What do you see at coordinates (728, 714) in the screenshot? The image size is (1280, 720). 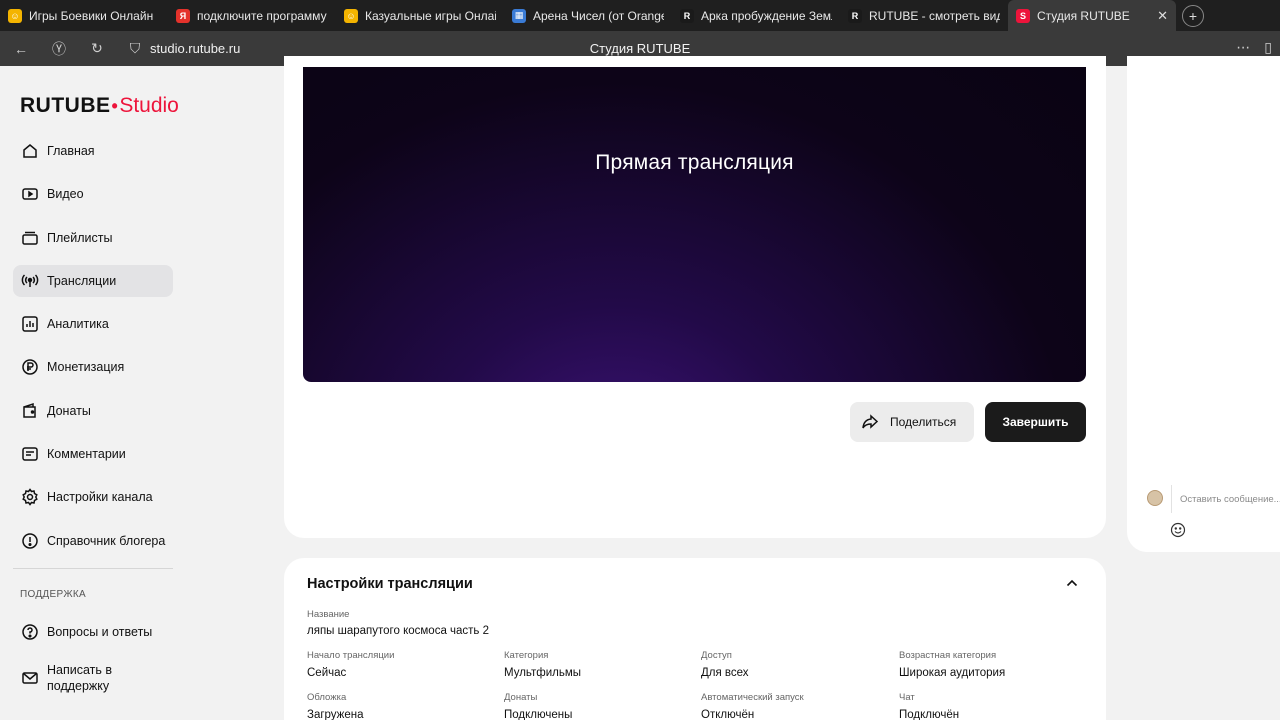 I see `field-value: Отключён` at bounding box center [728, 714].